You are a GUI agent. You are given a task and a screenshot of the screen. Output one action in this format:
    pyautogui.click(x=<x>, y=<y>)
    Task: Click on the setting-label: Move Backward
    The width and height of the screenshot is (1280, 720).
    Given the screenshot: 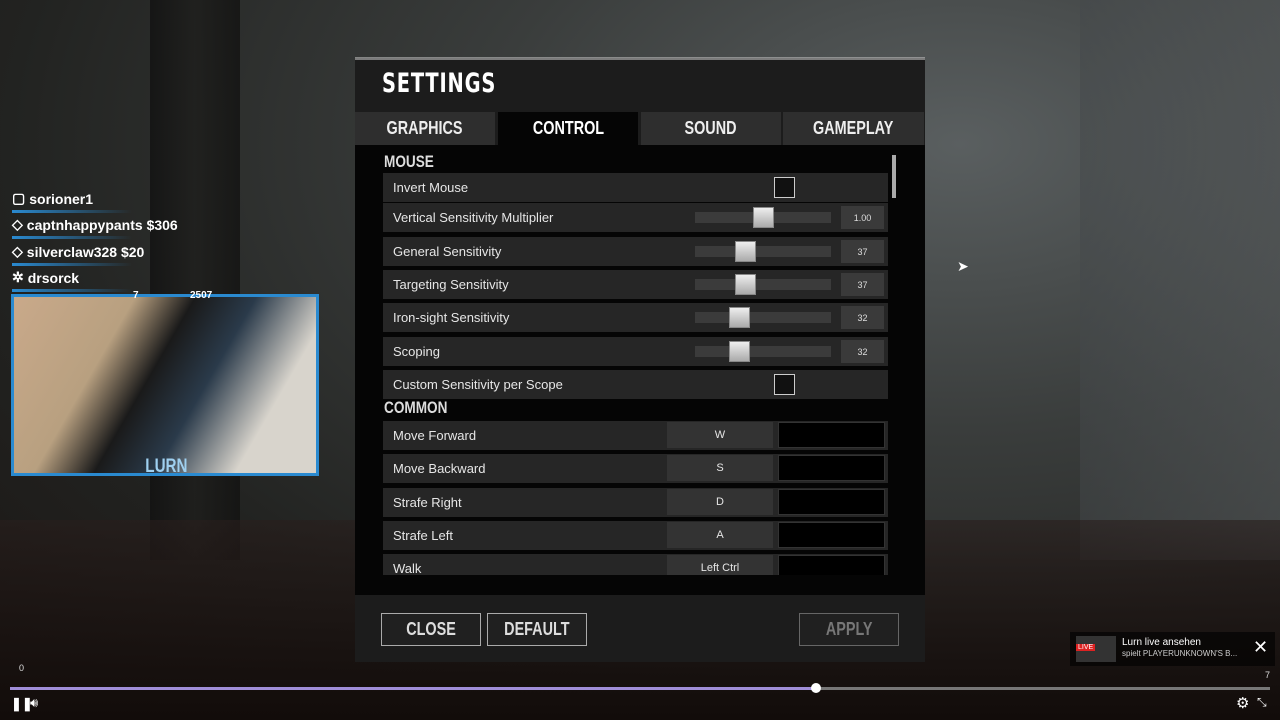 What is the action you would take?
    pyautogui.click(x=439, y=469)
    